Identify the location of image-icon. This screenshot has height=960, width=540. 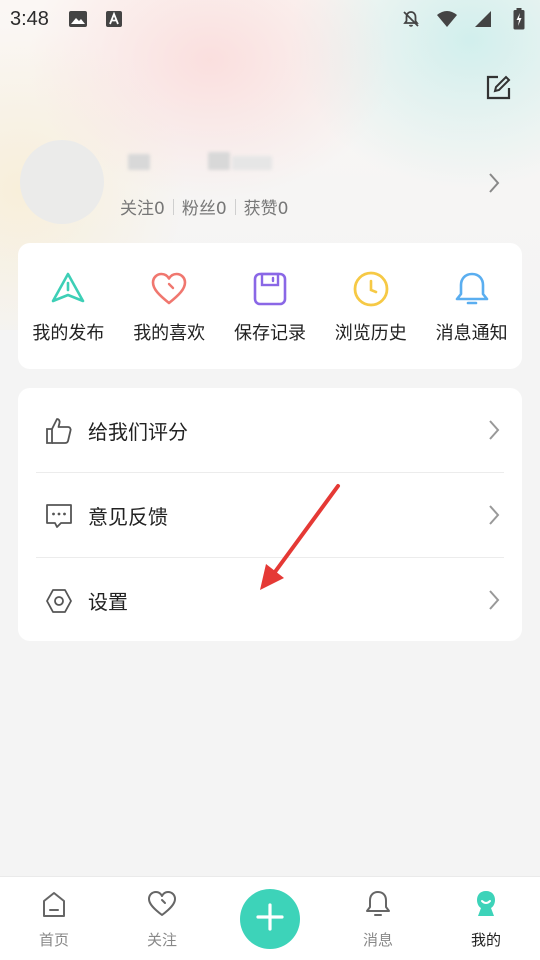
(78, 19).